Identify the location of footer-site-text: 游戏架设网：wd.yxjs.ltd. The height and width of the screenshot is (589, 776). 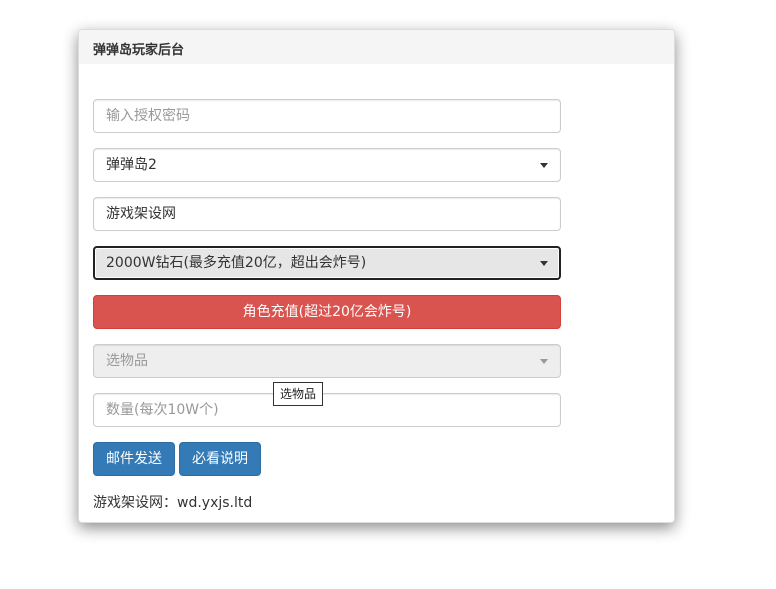
(173, 503).